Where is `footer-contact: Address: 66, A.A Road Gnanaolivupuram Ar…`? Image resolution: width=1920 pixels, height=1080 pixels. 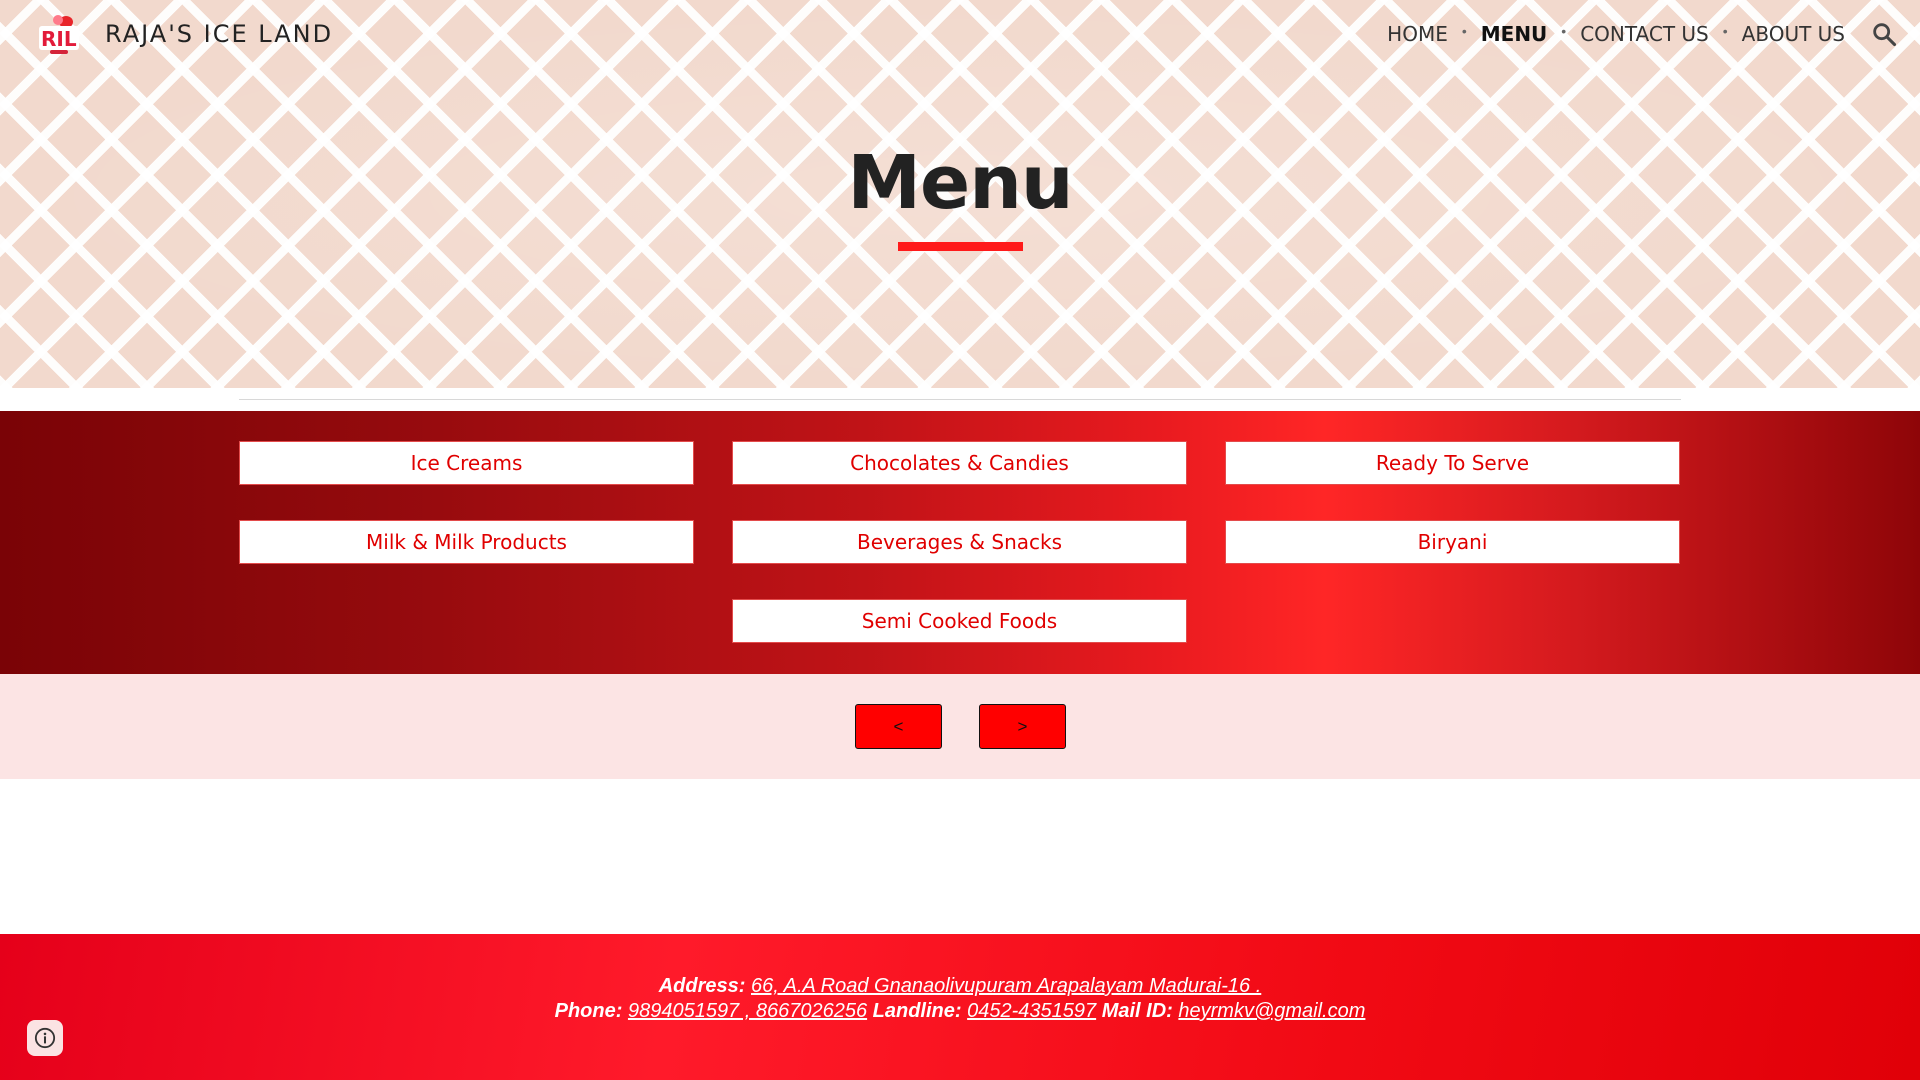 footer-contact: Address: 66, A.A Road Gnanaolivupuram Ar… is located at coordinates (960, 999).